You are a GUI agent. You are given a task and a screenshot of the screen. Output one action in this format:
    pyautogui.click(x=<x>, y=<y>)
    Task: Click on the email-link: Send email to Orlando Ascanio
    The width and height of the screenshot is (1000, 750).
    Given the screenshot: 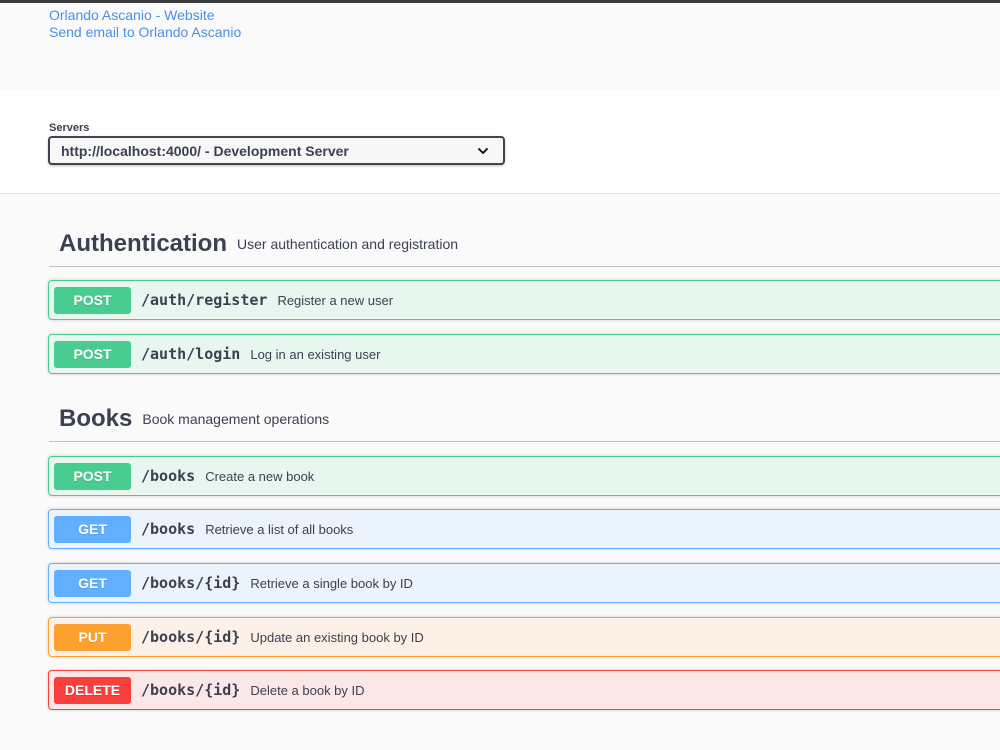 What is the action you would take?
    pyautogui.click(x=145, y=32)
    